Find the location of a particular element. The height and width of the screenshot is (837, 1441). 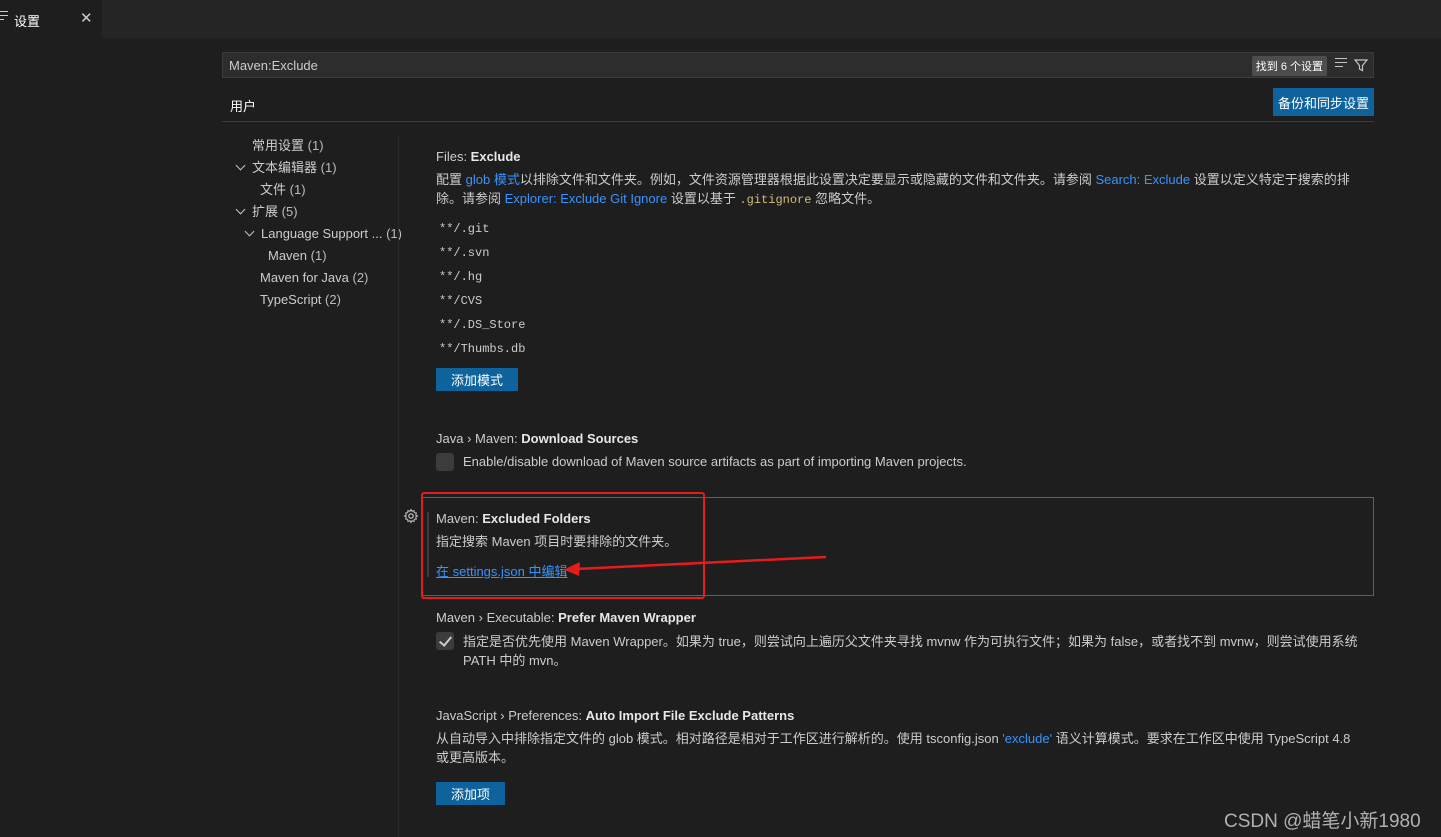

list-item: **/Thumbs.db is located at coordinates (482, 349).